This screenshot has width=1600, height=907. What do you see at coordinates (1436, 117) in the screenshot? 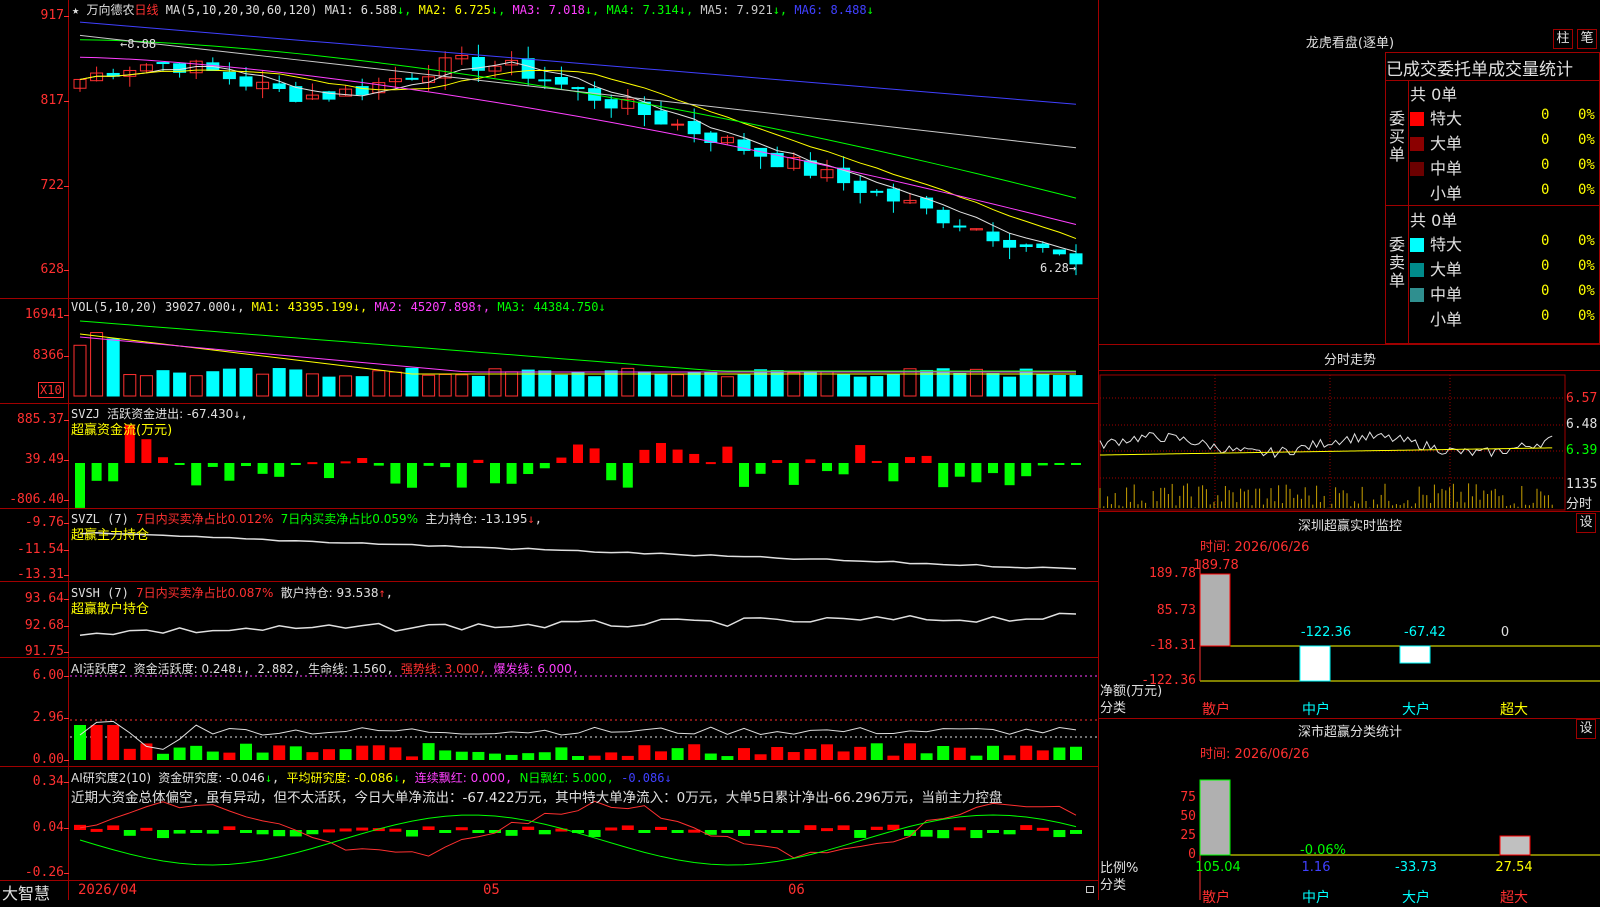
I see `buy-row-0: 特大` at bounding box center [1436, 117].